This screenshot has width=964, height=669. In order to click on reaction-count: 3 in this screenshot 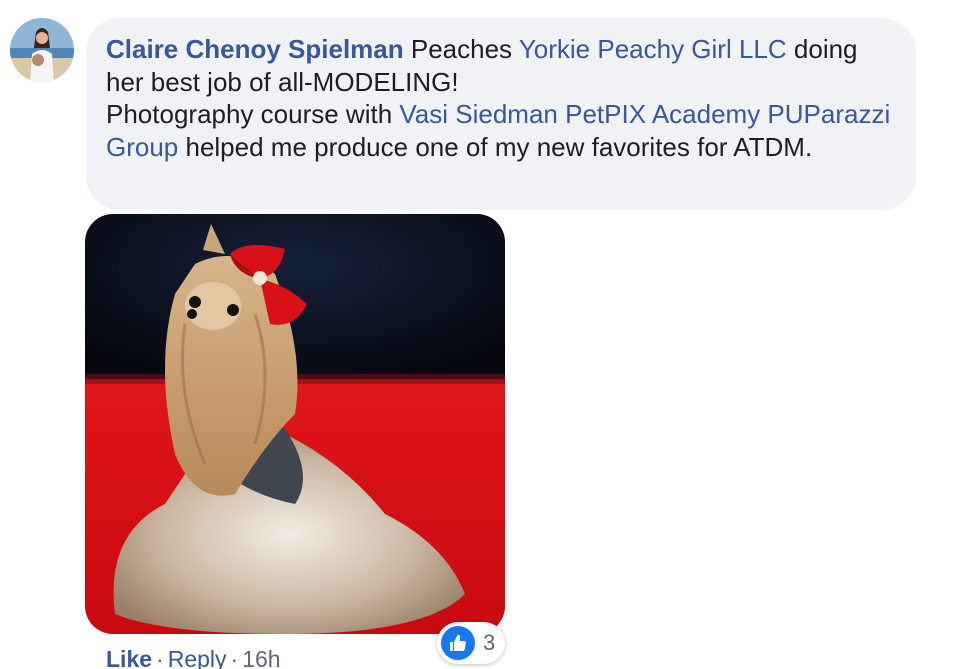, I will do `click(489, 642)`.